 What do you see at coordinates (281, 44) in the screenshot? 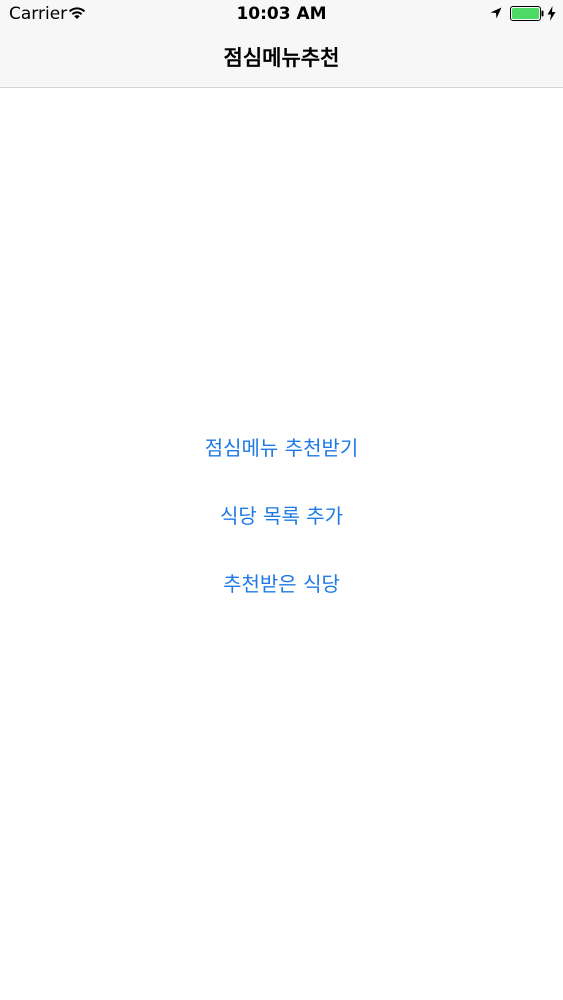
I see `top-bar: Carrier 10:03 AM 점심메뉴추천` at bounding box center [281, 44].